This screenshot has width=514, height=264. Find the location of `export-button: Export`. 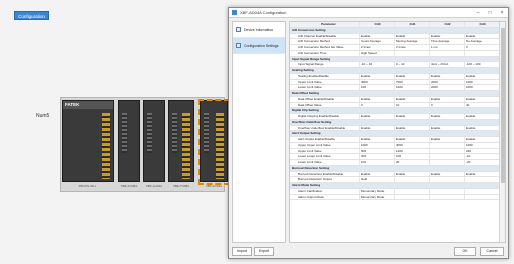

export-button: Export is located at coordinates (264, 251).